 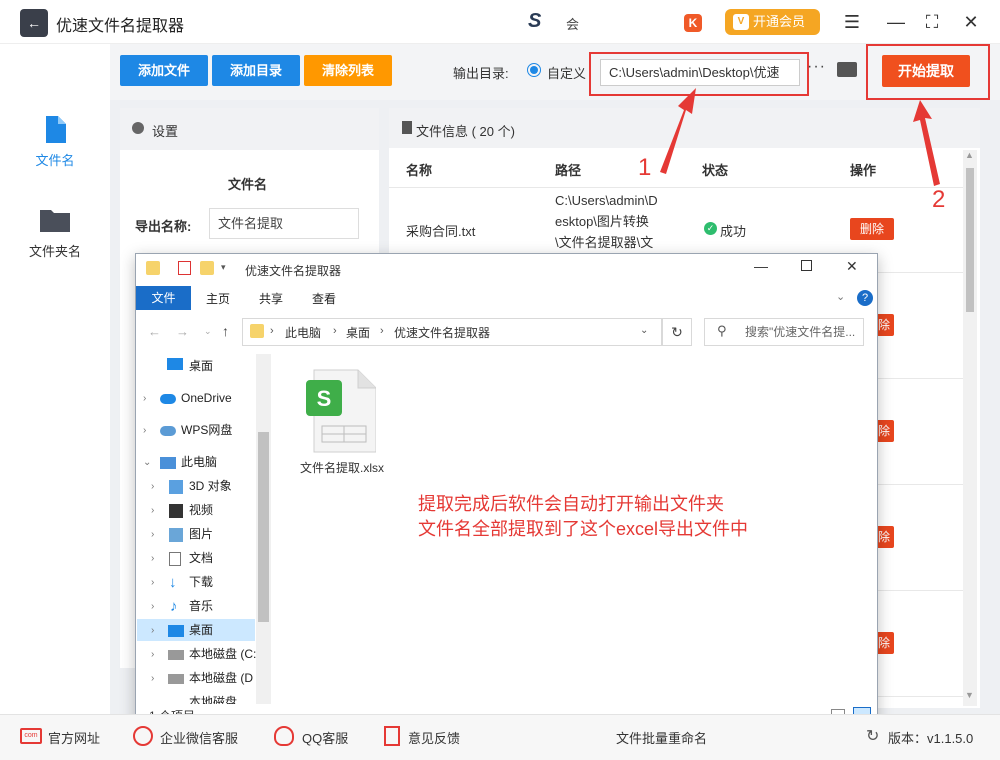 I want to click on annotation-number-1: 1, so click(x=645, y=167).